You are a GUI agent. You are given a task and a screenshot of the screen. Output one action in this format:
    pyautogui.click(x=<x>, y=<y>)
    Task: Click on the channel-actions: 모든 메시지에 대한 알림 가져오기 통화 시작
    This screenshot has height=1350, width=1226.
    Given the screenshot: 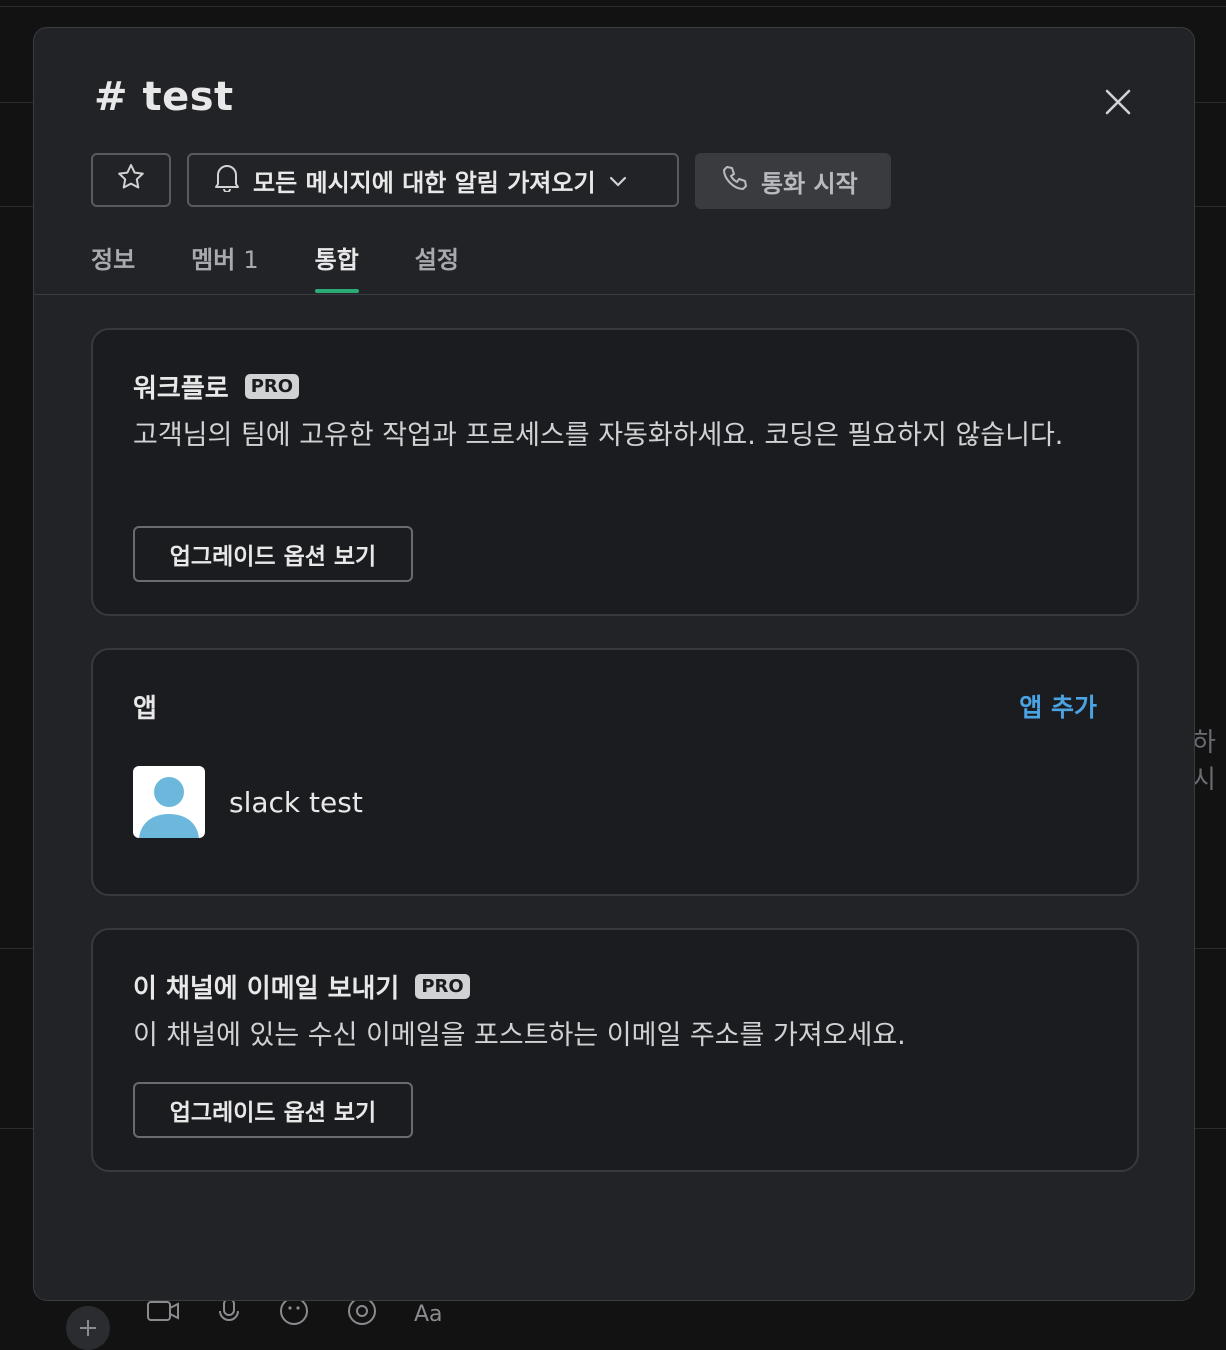 What is the action you would take?
    pyautogui.click(x=491, y=181)
    